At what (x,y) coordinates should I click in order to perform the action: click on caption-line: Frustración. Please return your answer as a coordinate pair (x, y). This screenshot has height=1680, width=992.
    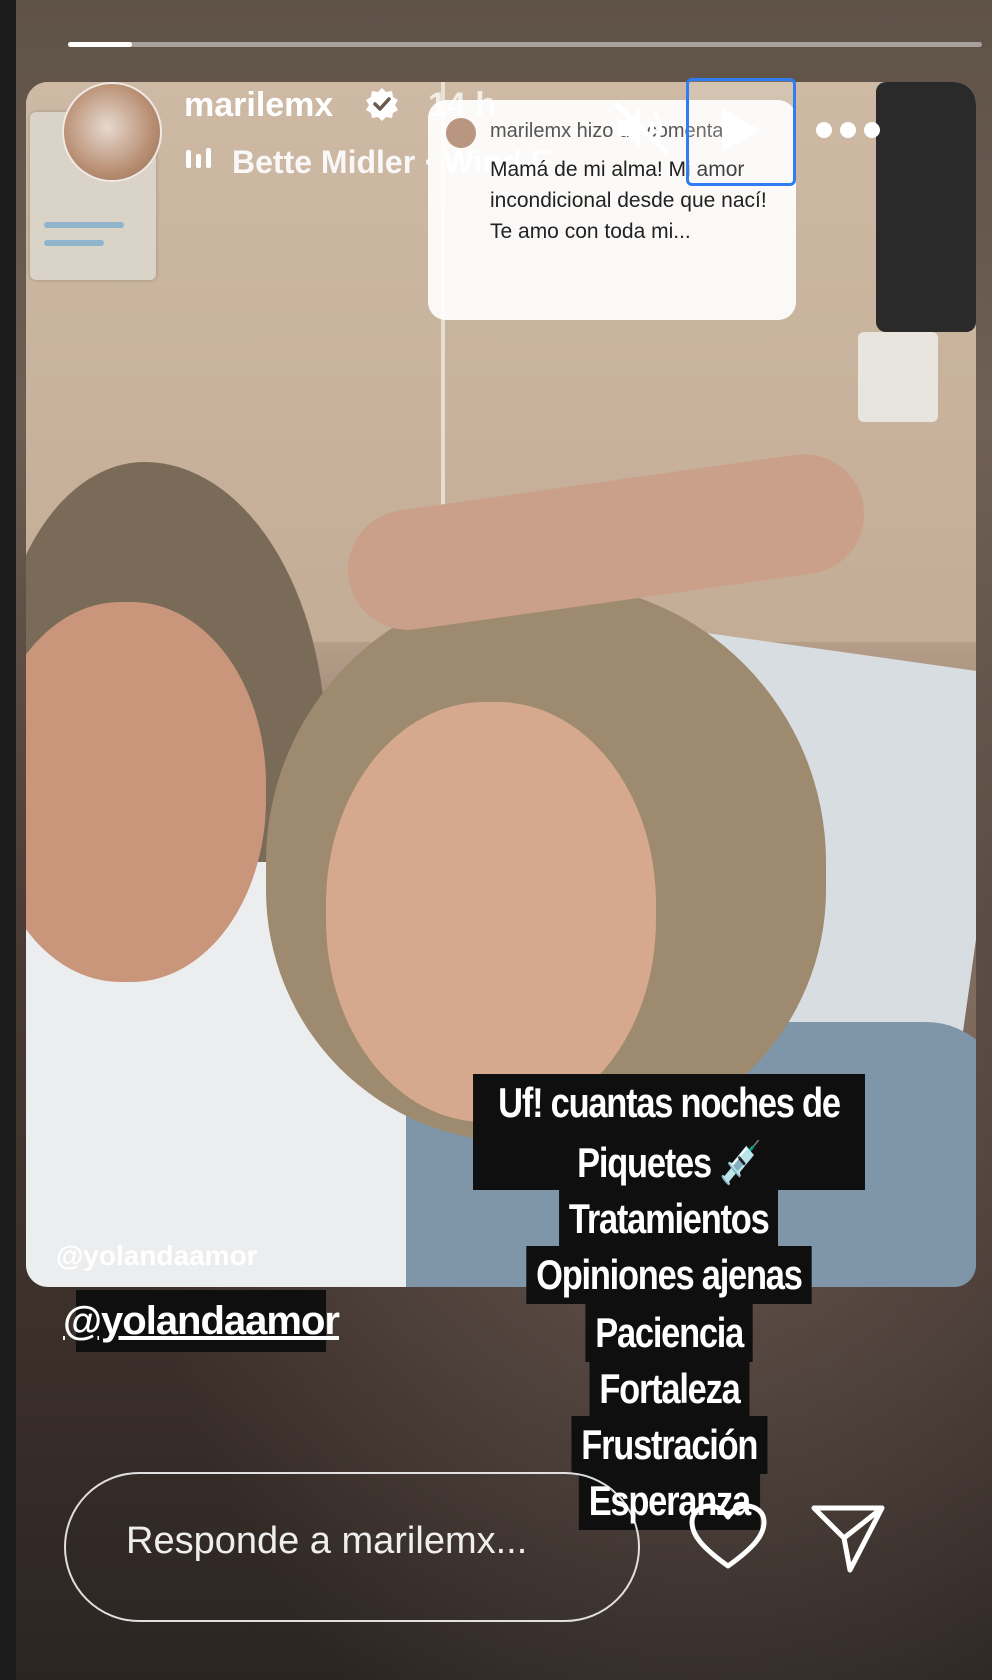
    Looking at the image, I should click on (669, 1445).